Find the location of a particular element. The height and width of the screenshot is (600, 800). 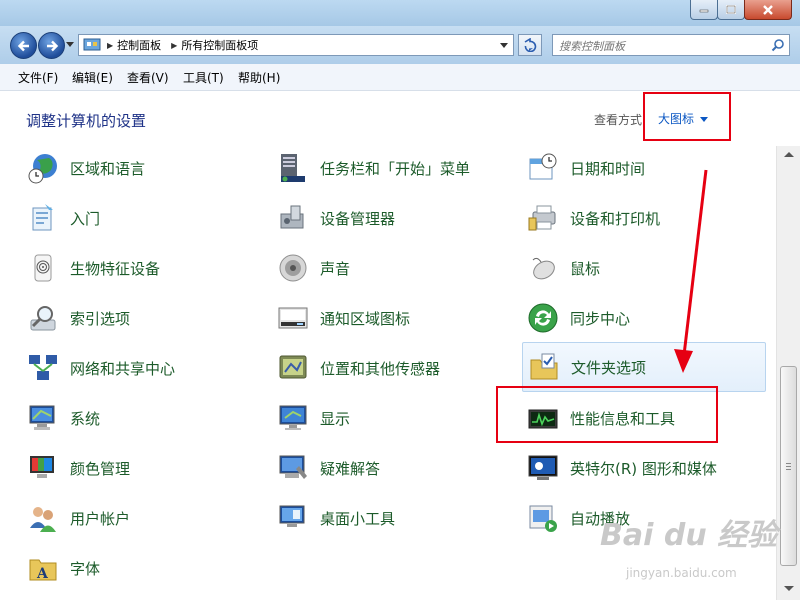

refresh-button is located at coordinates (530, 45).